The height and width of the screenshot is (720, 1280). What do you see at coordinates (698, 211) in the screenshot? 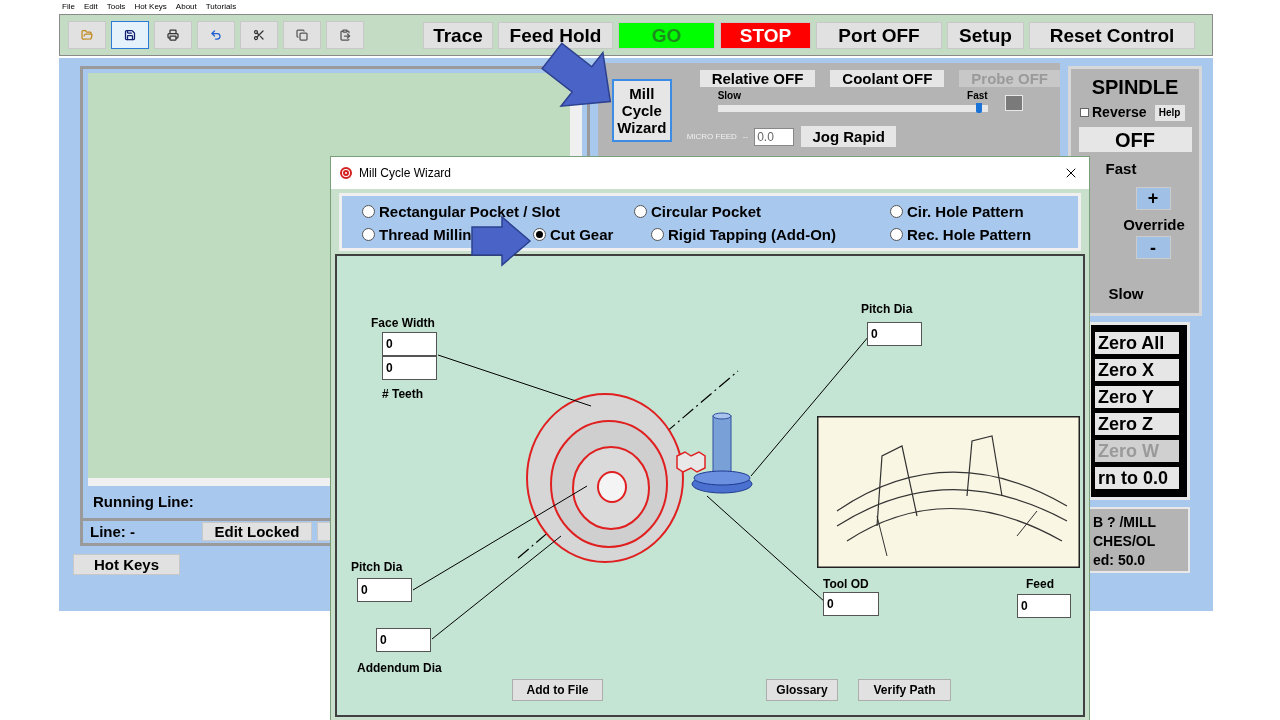
I see `operation-radio: Circular Pocket` at bounding box center [698, 211].